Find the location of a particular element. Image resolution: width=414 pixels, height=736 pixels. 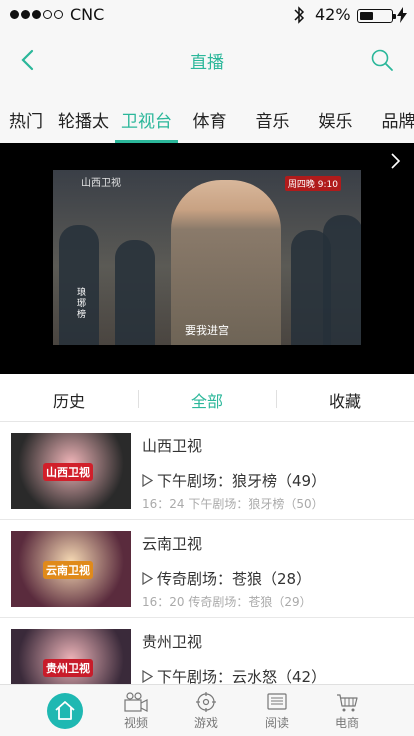

channel-item: 贵州卫视 贵州卫视 下午剧场：云水怒（42） is located at coordinates (207, 651).